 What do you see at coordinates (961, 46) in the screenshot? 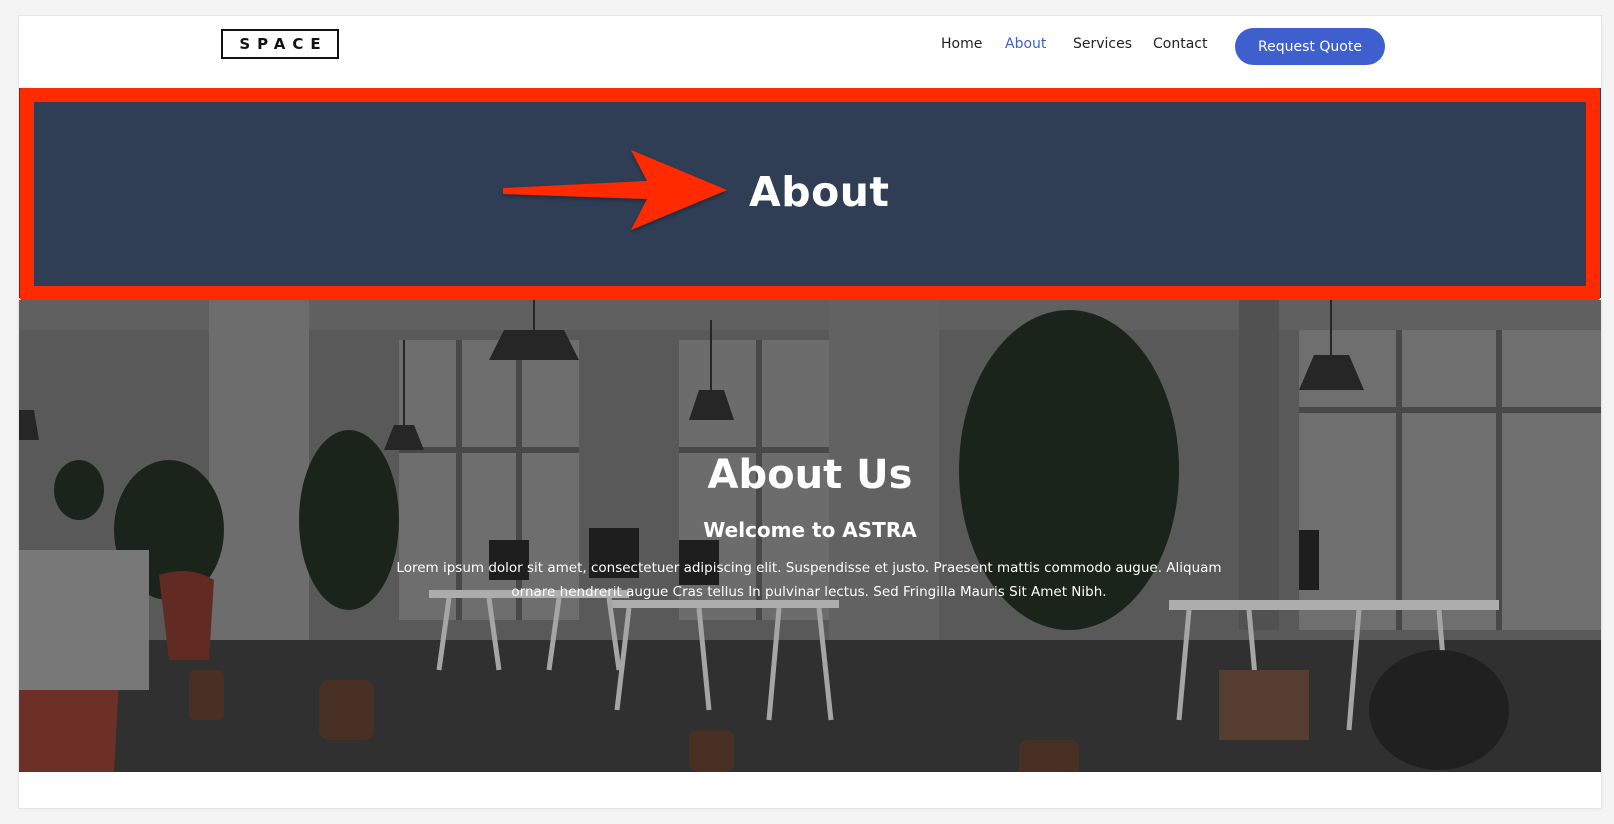
I see `nav-link-home: Home` at bounding box center [961, 46].